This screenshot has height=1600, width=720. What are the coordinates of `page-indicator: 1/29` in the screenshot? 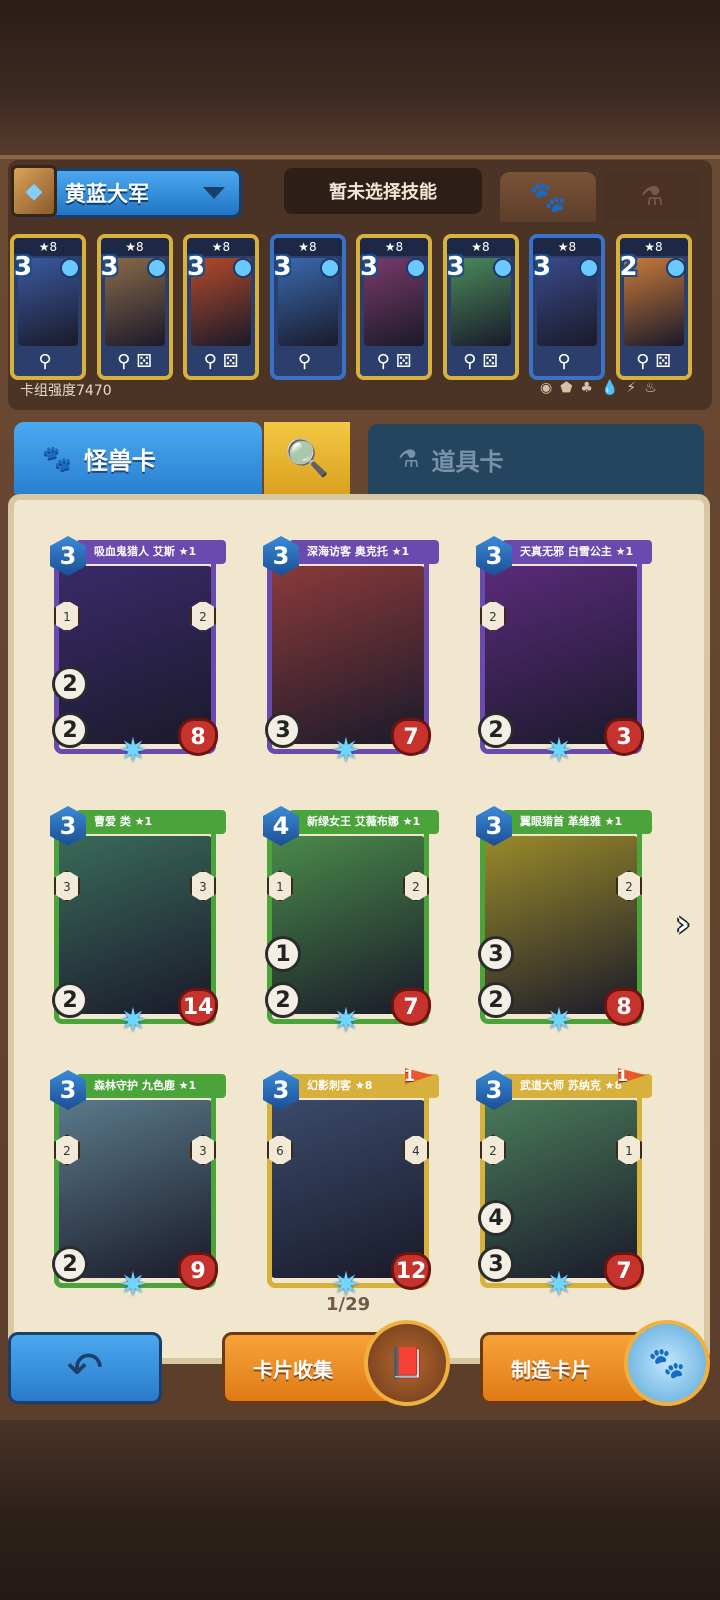 It's located at (348, 1304).